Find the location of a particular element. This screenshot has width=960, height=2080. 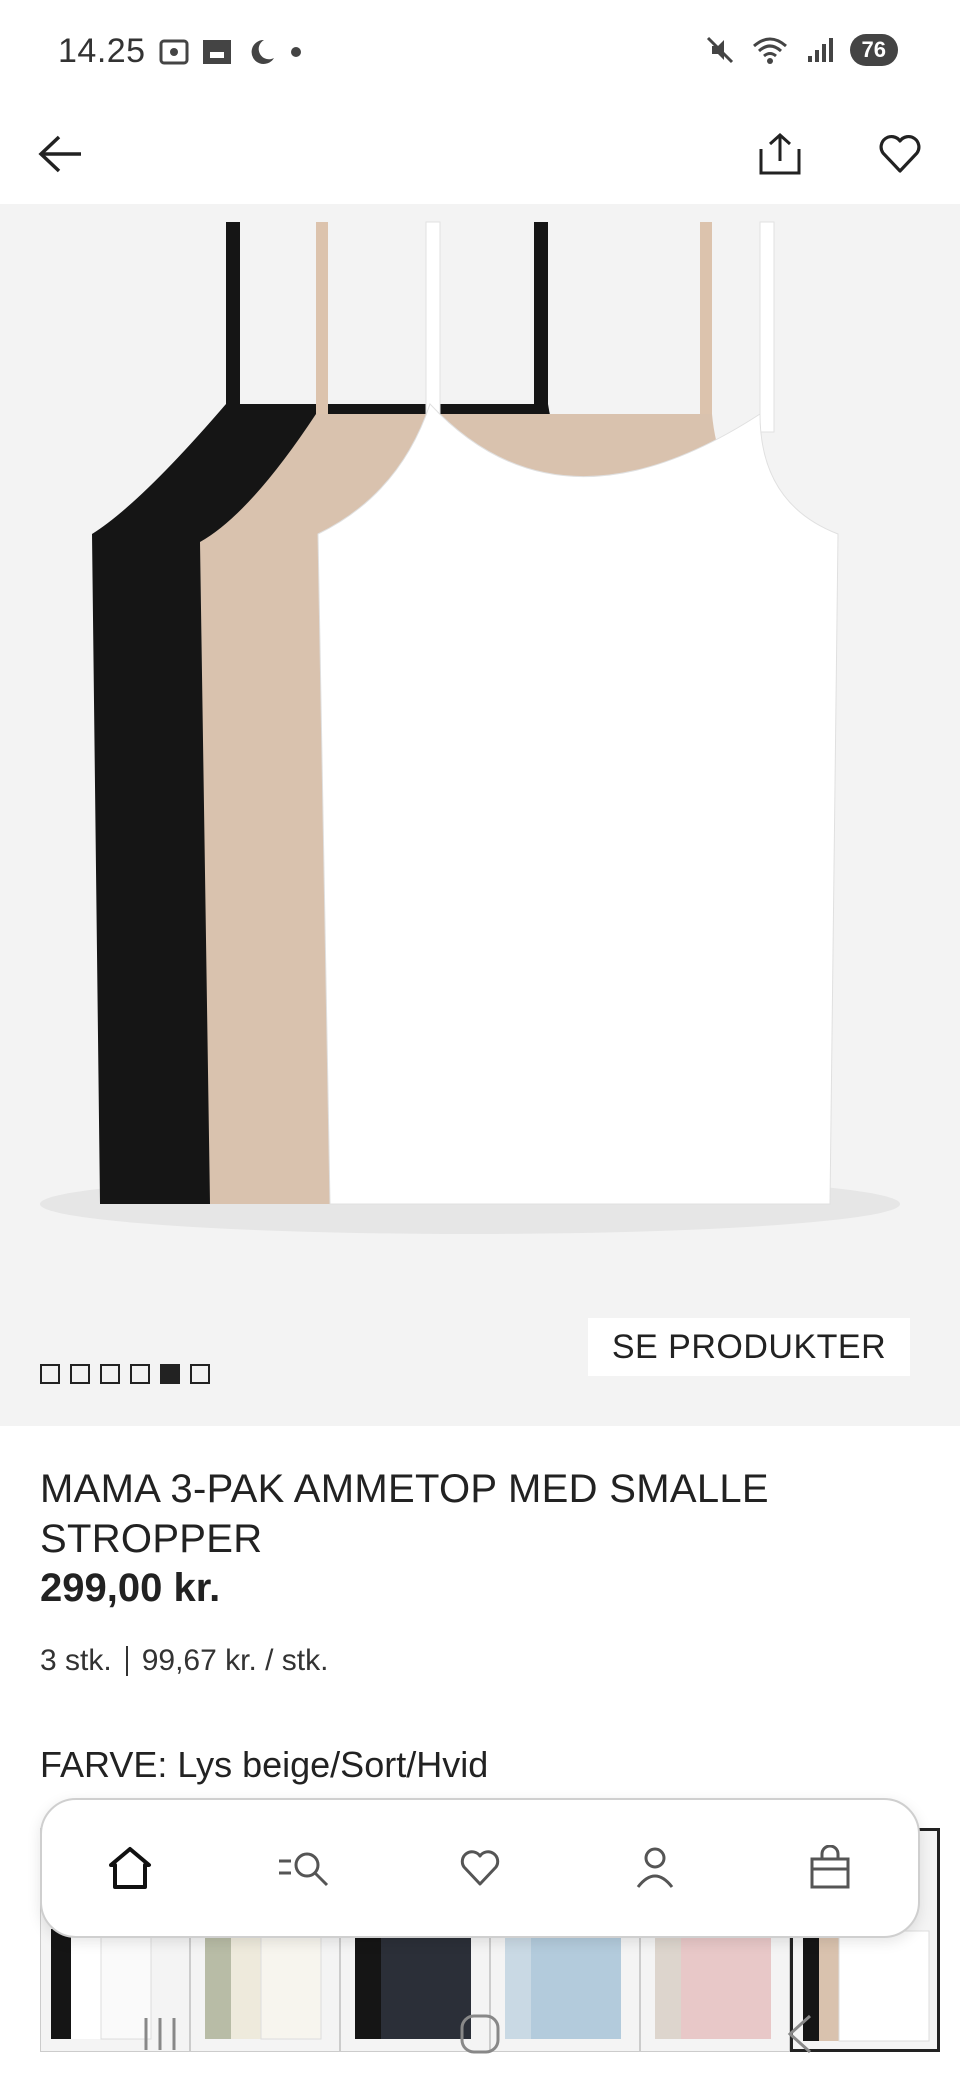

signal-icon is located at coordinates (820, 50).